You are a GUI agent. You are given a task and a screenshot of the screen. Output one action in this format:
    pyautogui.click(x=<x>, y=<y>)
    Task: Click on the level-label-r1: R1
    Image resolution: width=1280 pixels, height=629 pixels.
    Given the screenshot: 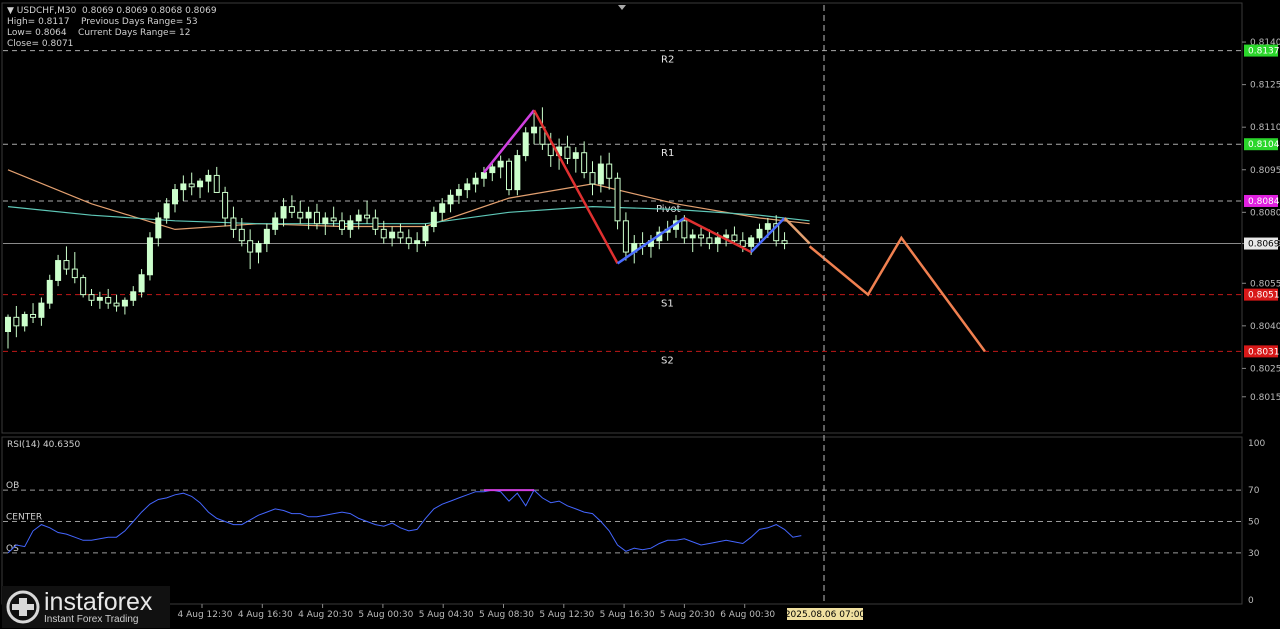 What is the action you would take?
    pyautogui.click(x=667, y=153)
    